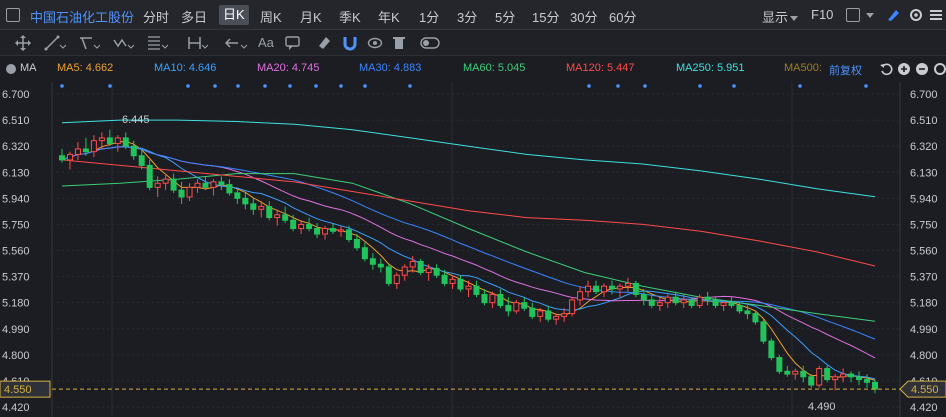 The width and height of the screenshot is (946, 417). Describe the element at coordinates (185, 68) in the screenshot. I see `ma10-label: MA10: 4.646` at that location.